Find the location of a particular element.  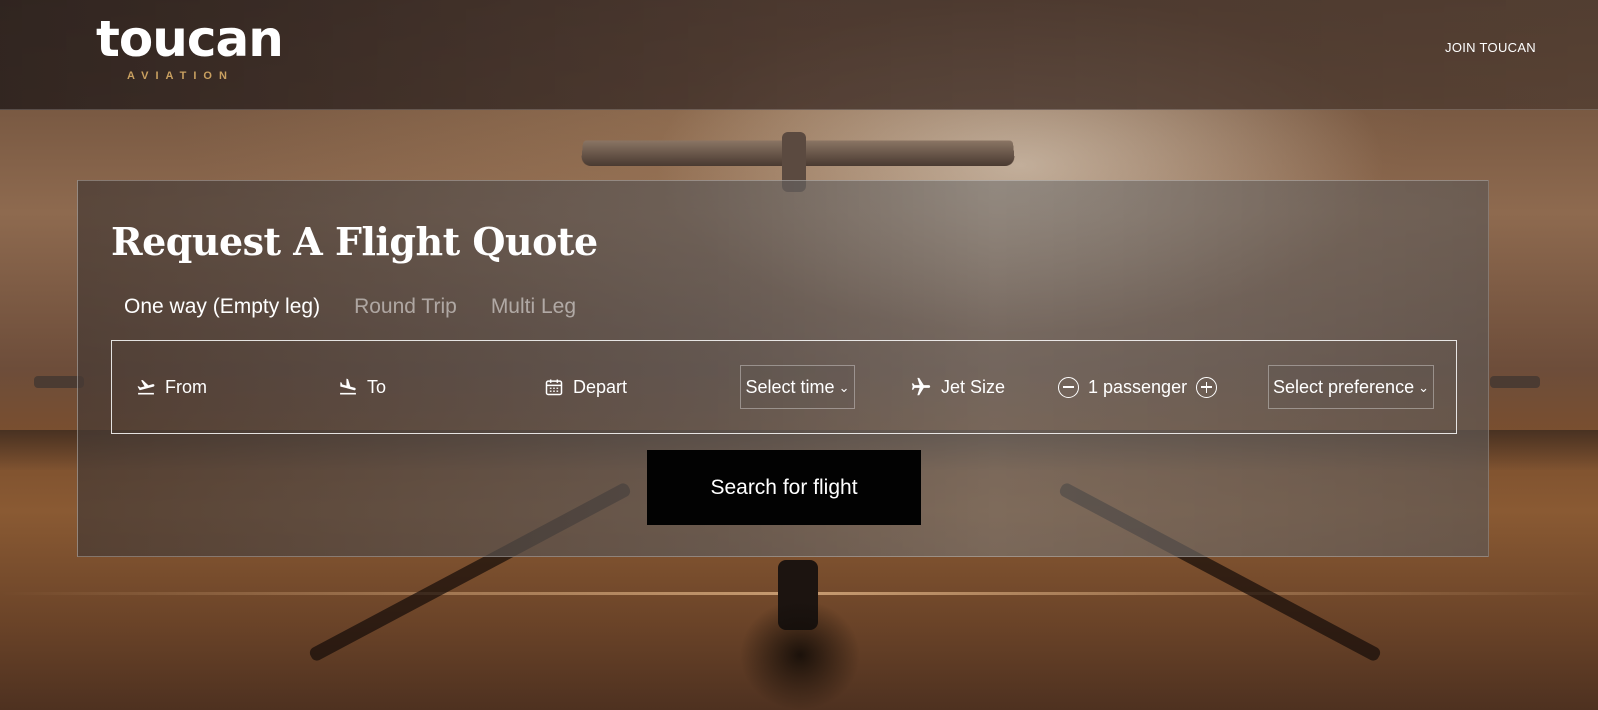

plane-takeoff-icon is located at coordinates (146, 387).